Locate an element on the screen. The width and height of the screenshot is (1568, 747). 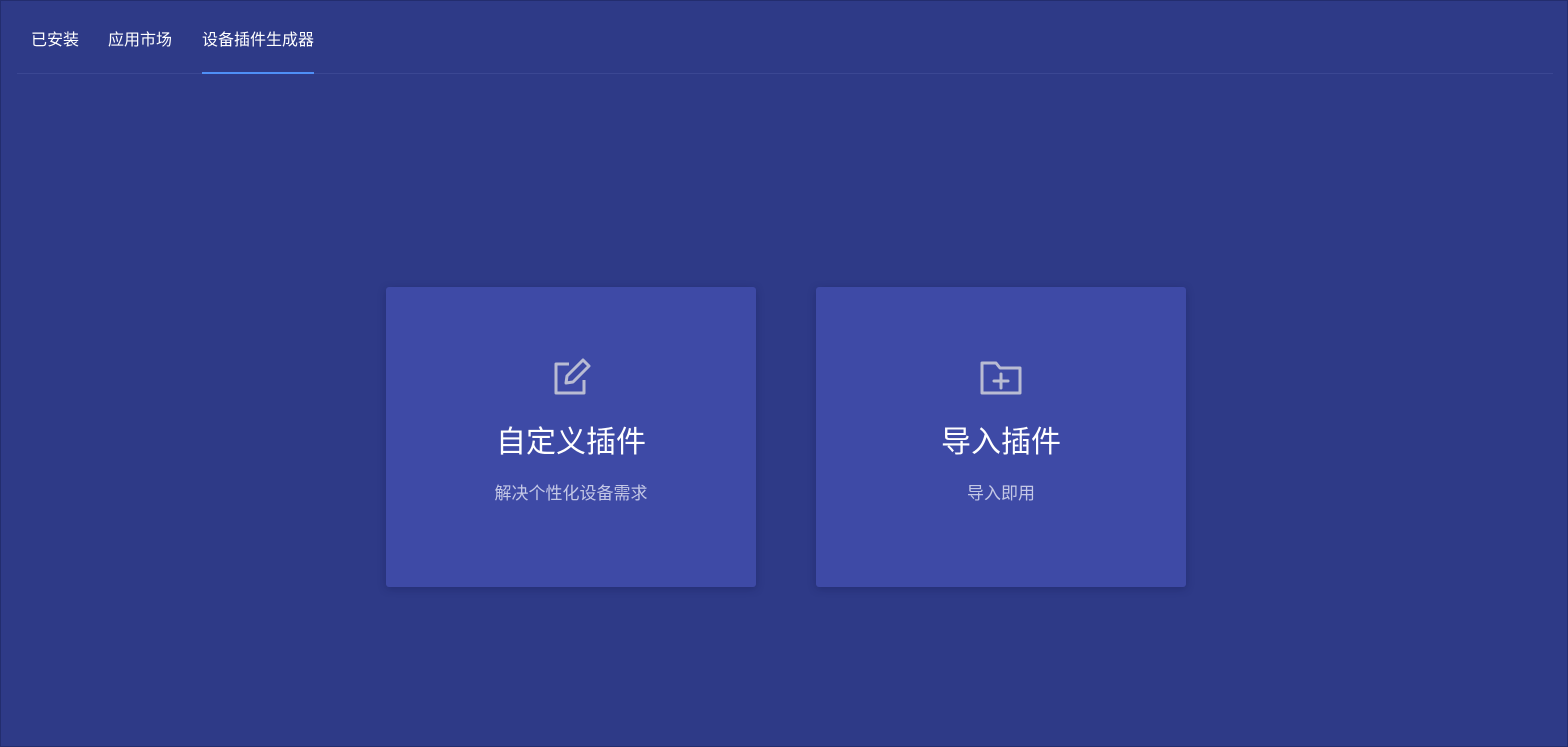
tab-device-plugin-generator: 设备插件生成器 is located at coordinates (258, 51).